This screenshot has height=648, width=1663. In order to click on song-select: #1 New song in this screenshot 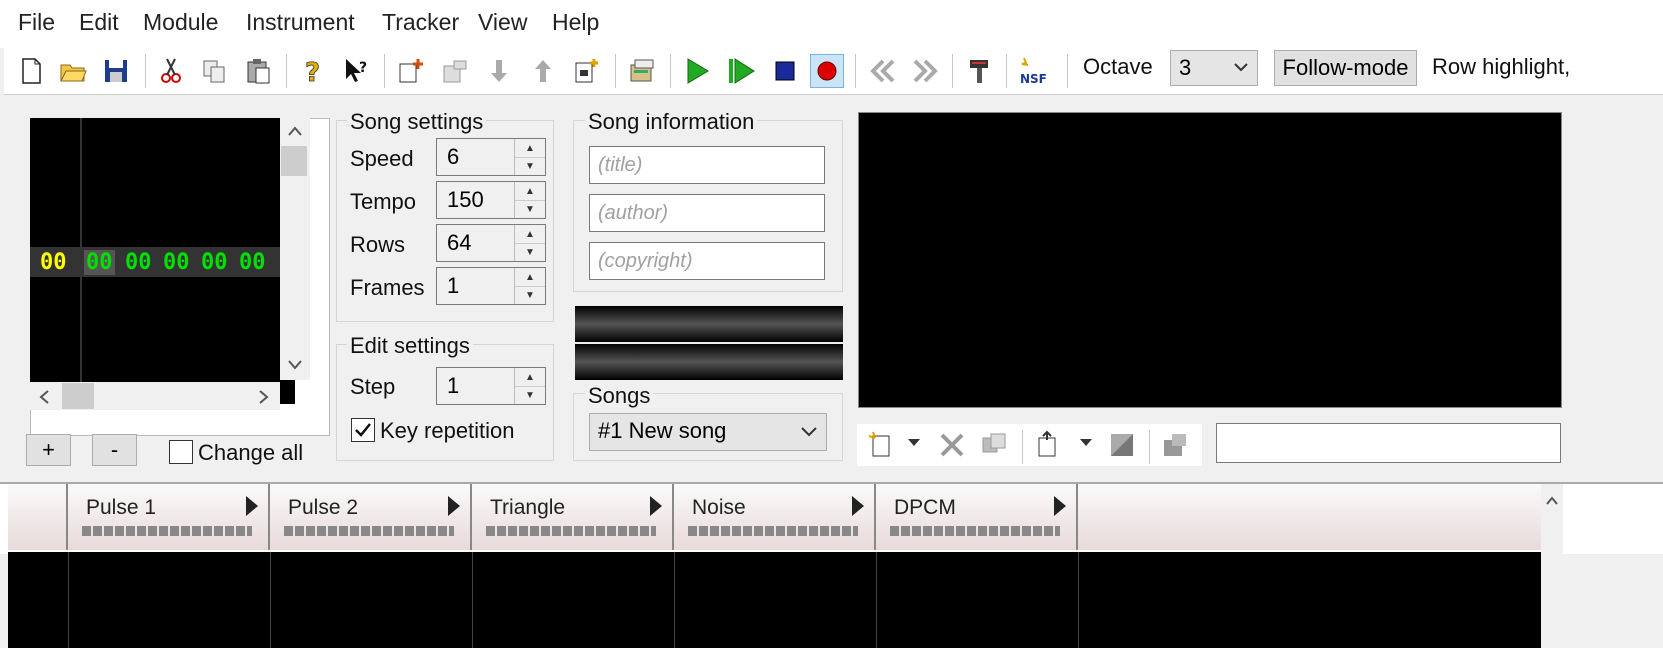, I will do `click(708, 432)`.